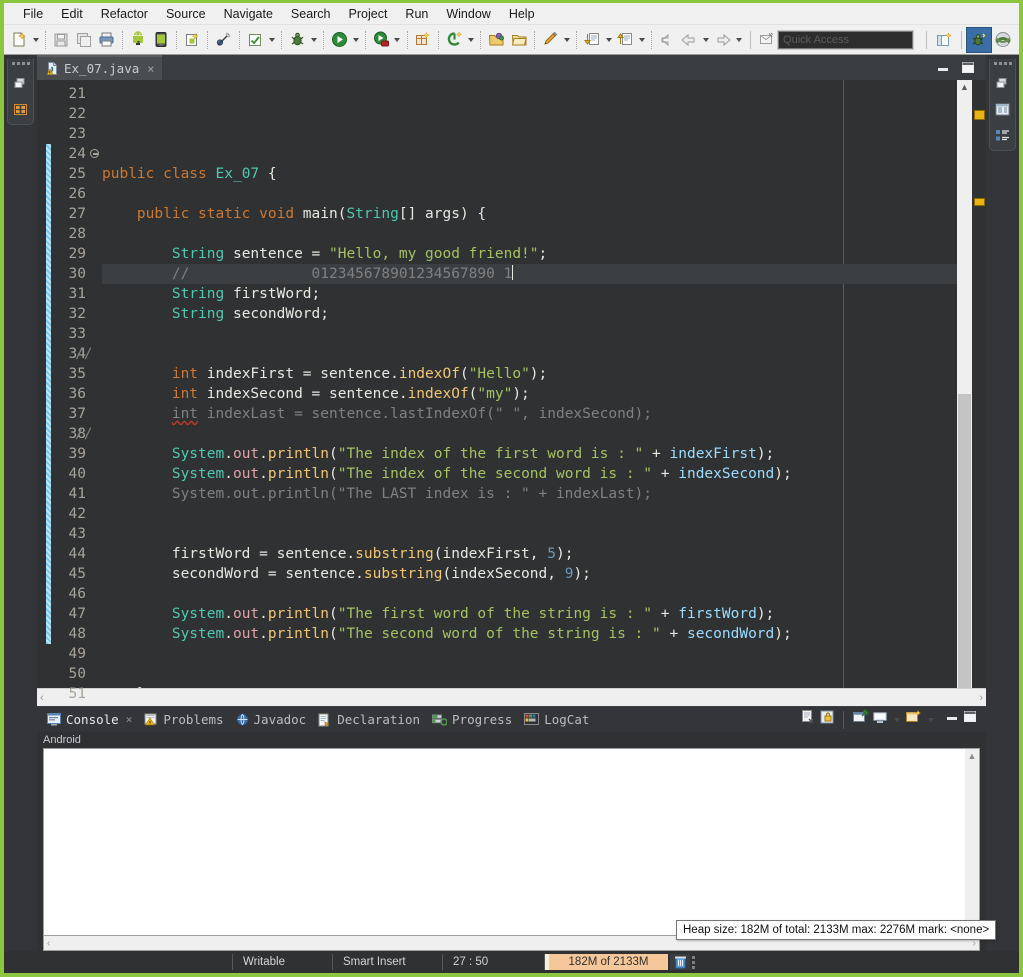 The height and width of the screenshot is (977, 1023). Describe the element at coordinates (496, 40) in the screenshot. I see `open-type-icon` at that location.